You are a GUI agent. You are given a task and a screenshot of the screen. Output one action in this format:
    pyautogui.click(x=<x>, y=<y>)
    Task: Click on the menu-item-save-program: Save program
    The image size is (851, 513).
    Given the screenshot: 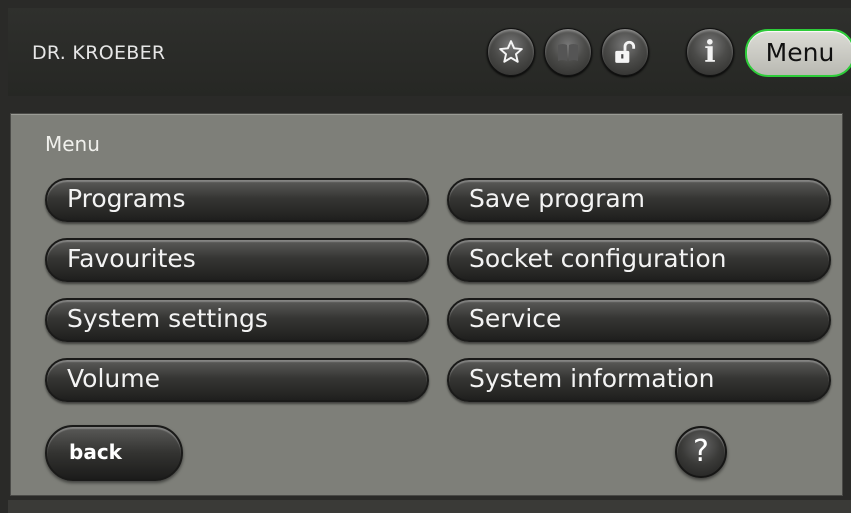 What is the action you would take?
    pyautogui.click(x=639, y=200)
    